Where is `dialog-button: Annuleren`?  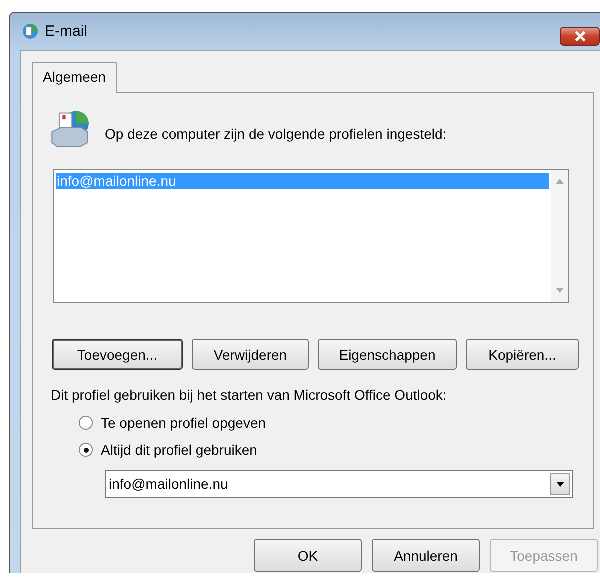
dialog-button: Annuleren is located at coordinates (426, 555).